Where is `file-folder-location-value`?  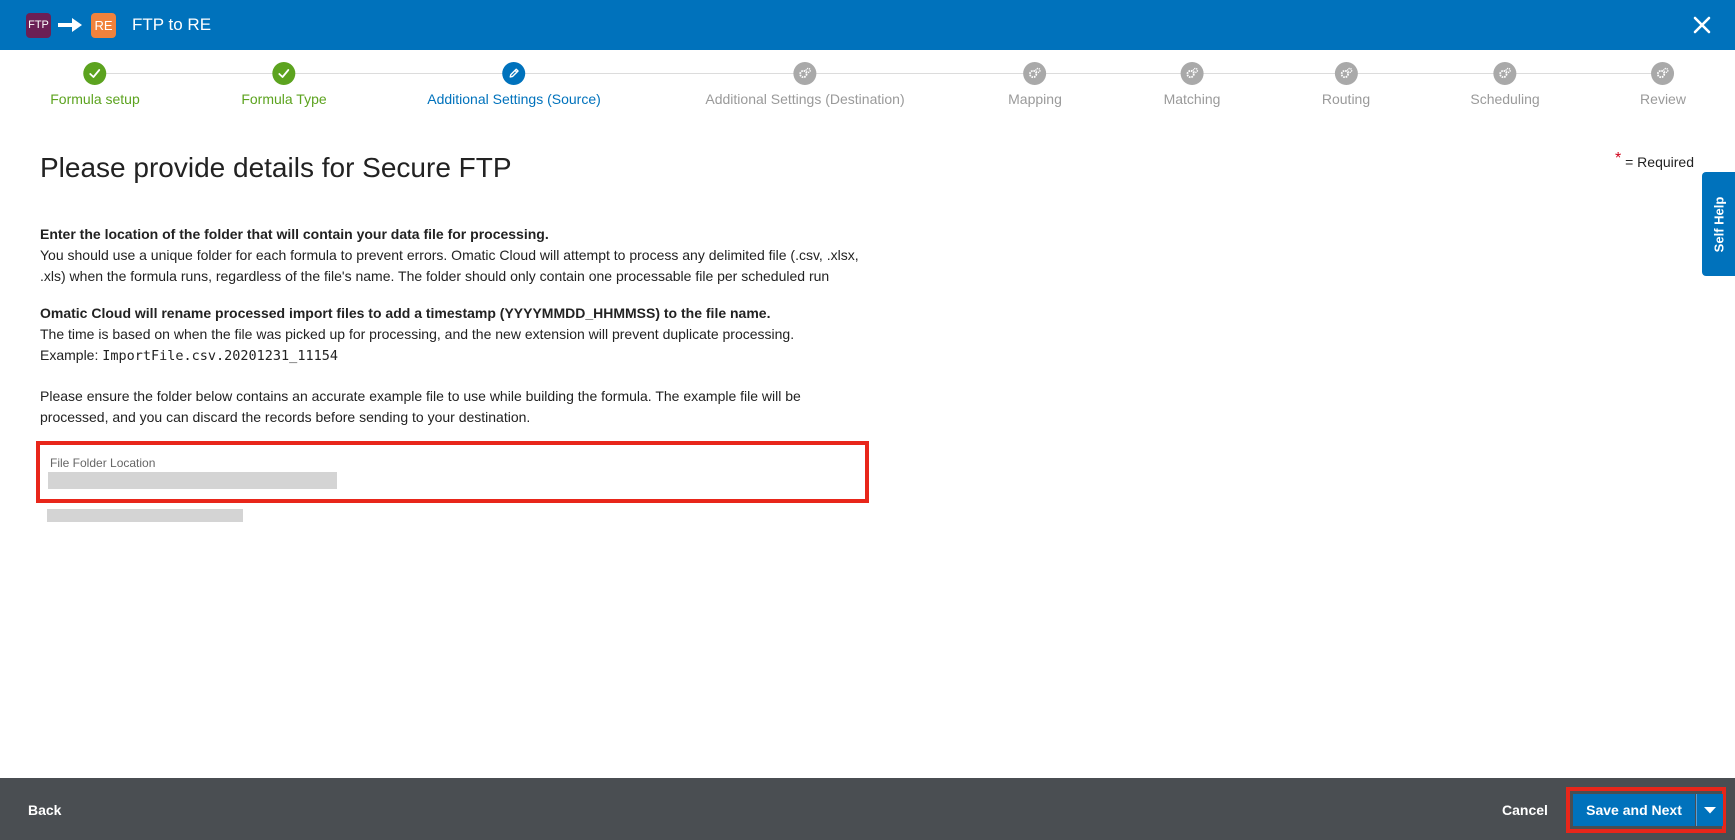 file-folder-location-value is located at coordinates (192, 480).